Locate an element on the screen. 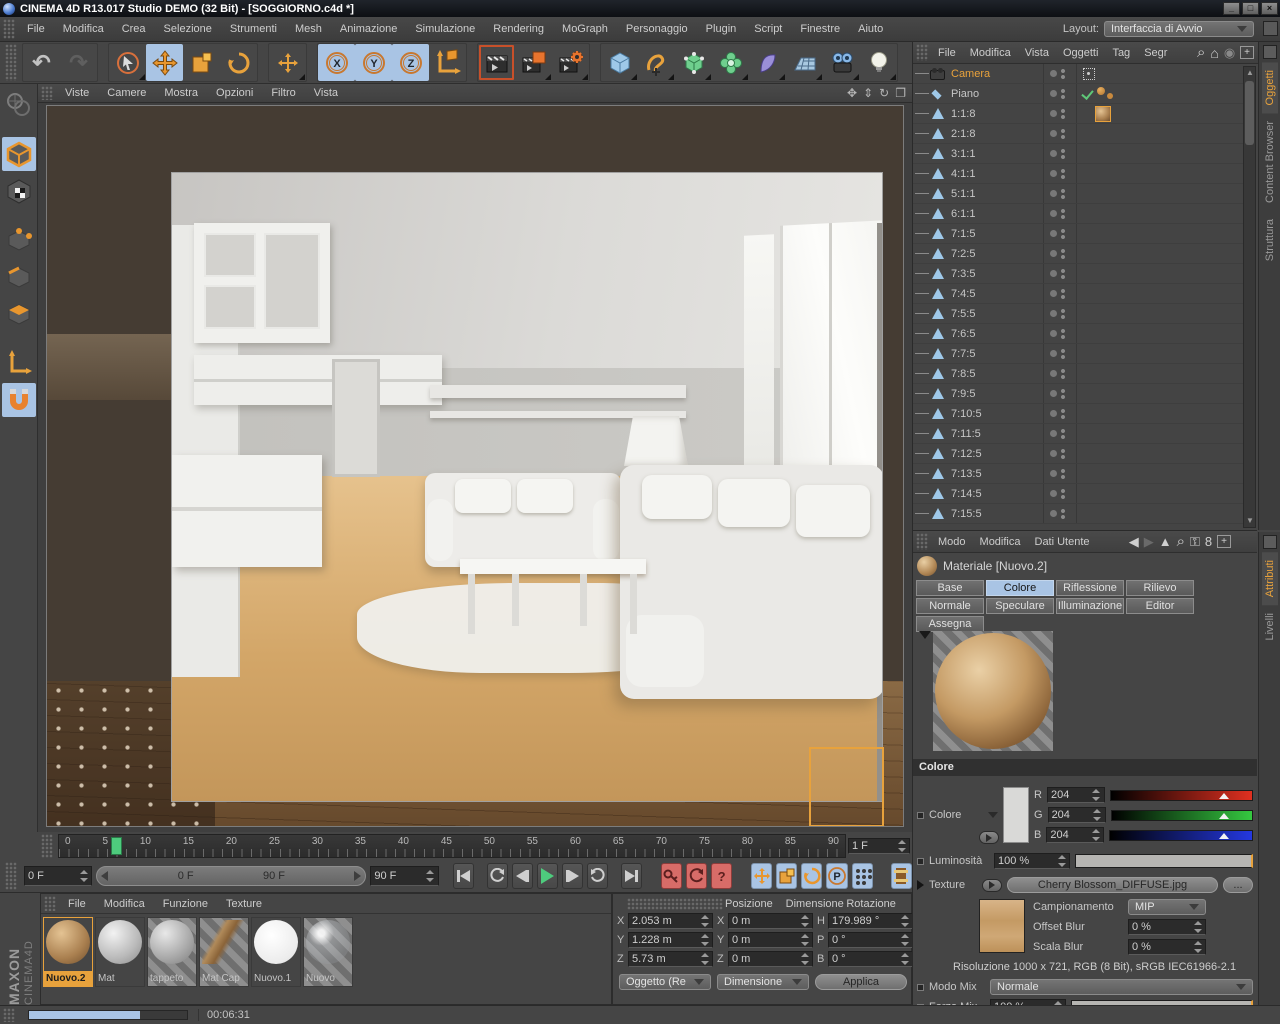 This screenshot has width=1280, height=1024. eye-icon: ◉ is located at coordinates (1229, 53).